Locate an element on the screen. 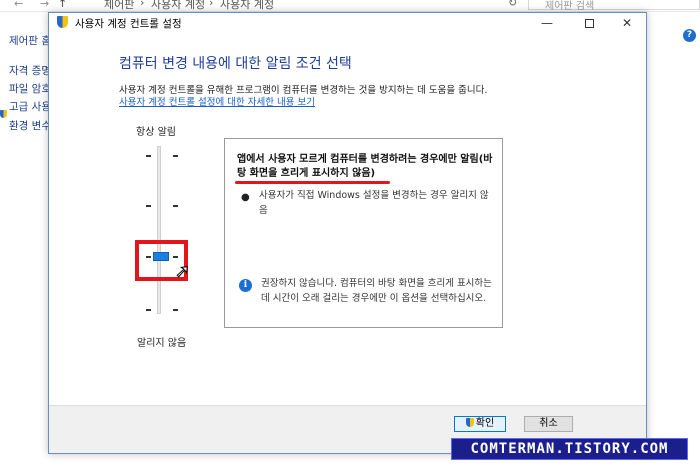  slider-track is located at coordinates (159, 230).